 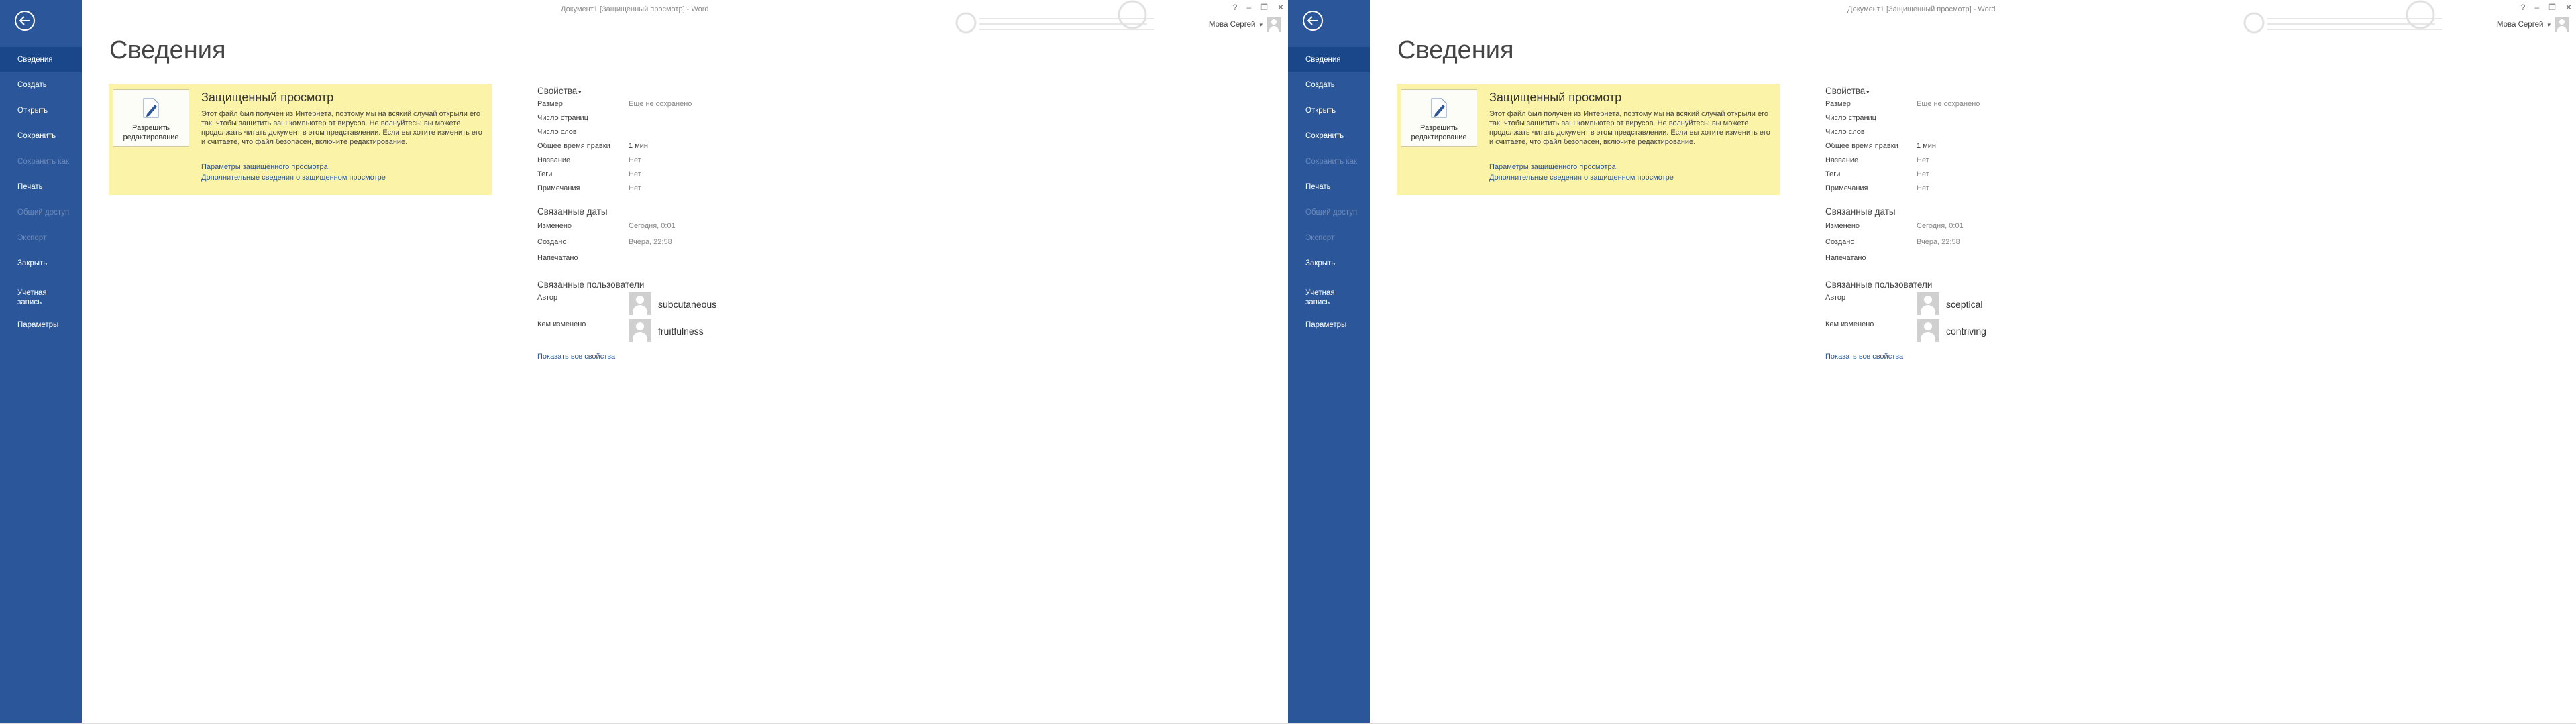 What do you see at coordinates (681, 331) in the screenshot?
I see `modified-by-name: fruitfulness` at bounding box center [681, 331].